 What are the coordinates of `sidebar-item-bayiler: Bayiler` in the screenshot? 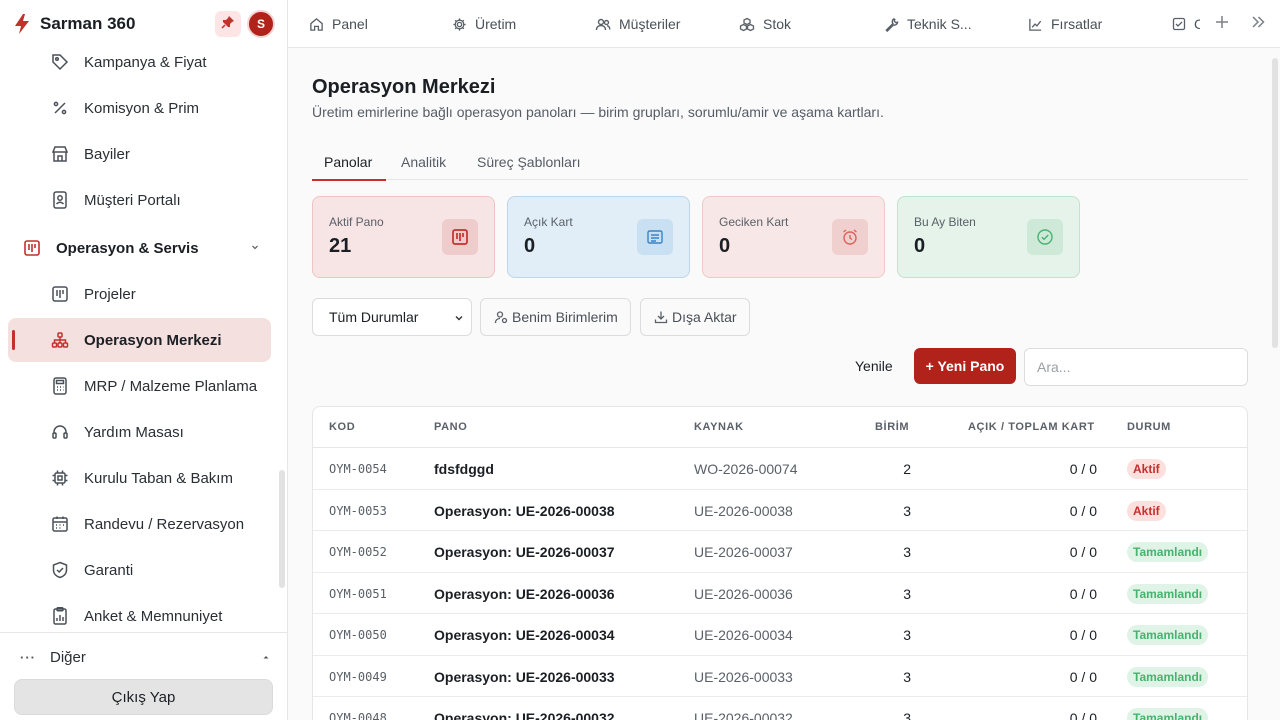 It's located at (139, 154).